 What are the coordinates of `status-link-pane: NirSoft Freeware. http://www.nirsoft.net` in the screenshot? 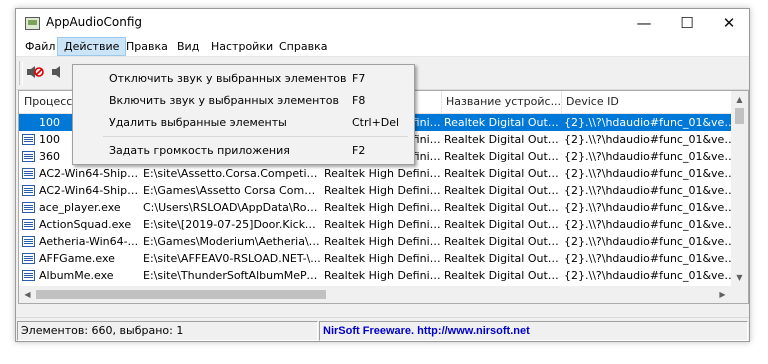 It's located at (533, 331).